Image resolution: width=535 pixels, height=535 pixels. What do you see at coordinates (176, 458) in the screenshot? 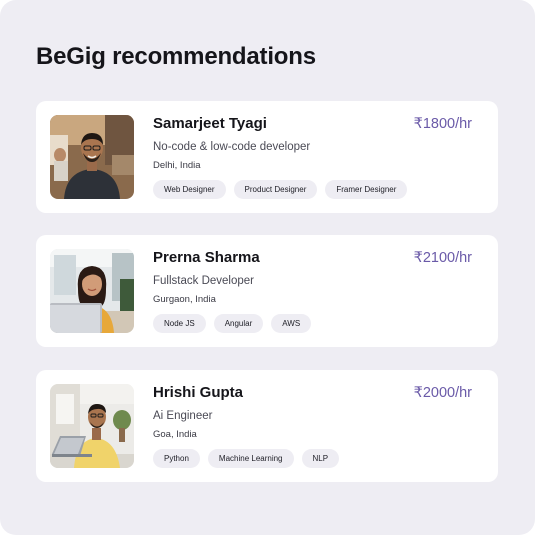
I see `skill-tag: Python` at bounding box center [176, 458].